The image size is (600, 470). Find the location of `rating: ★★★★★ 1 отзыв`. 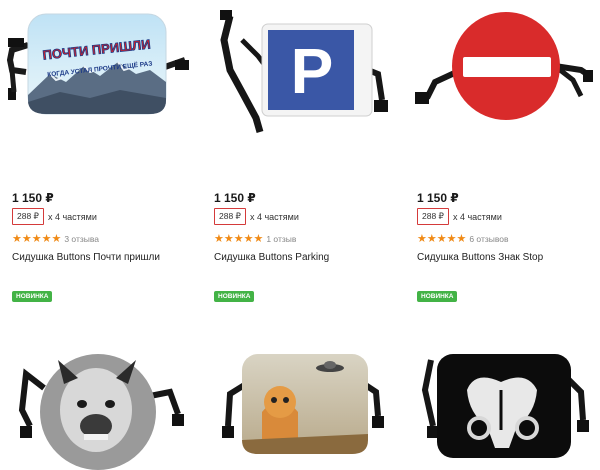

rating: ★★★★★ 1 отзыв is located at coordinates (255, 238).